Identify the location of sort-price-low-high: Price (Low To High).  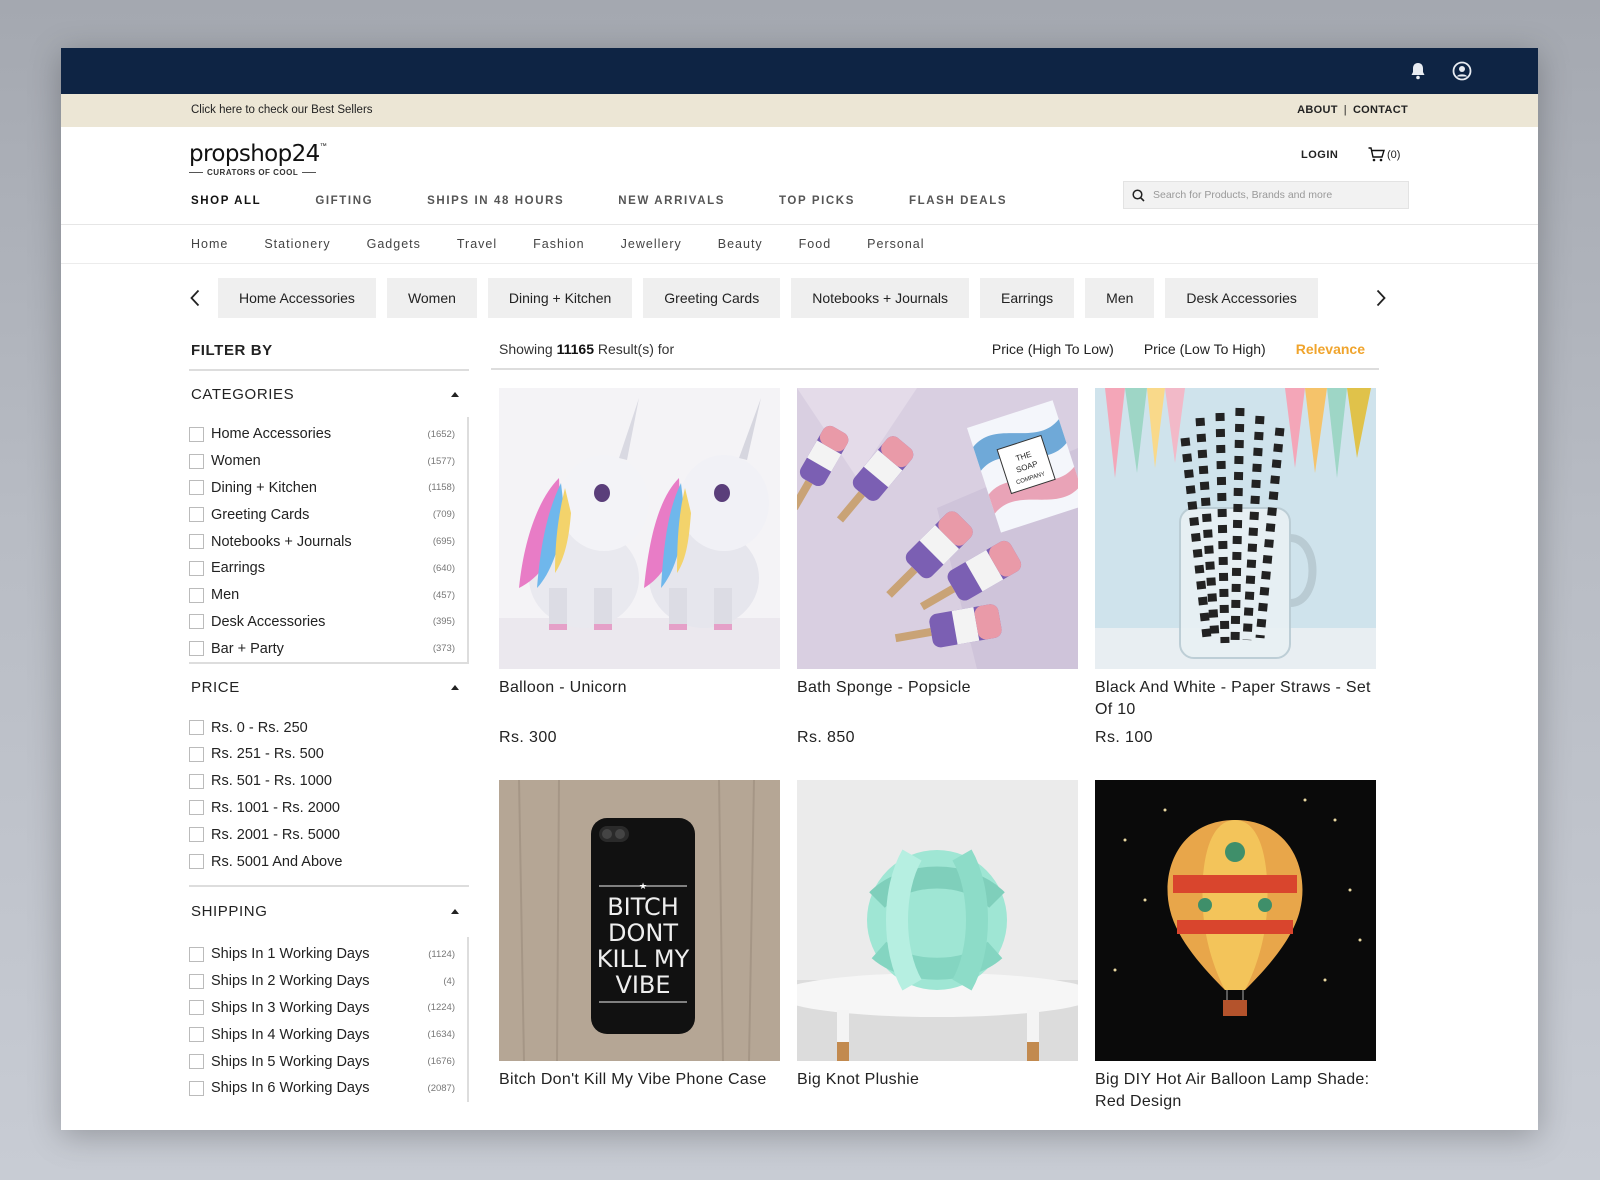
(1205, 349).